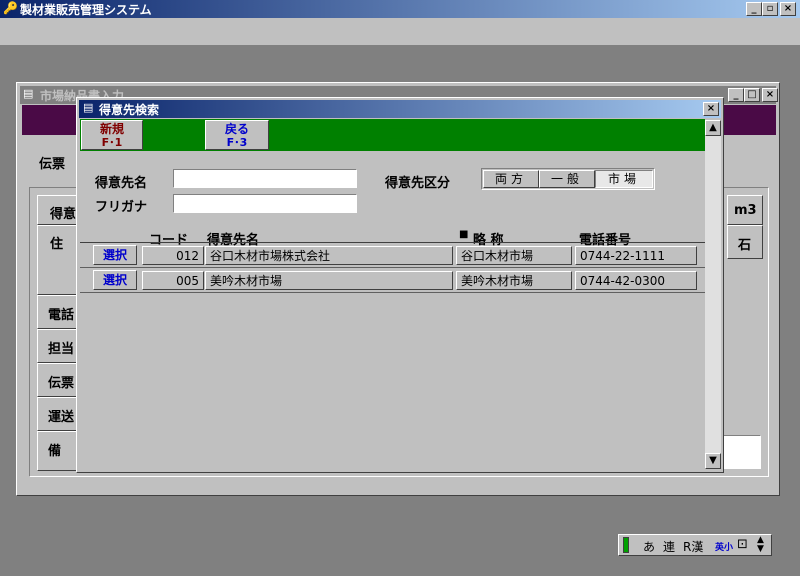 This screenshot has width=800, height=576. I want to click on bg-label-koku-box: 石, so click(745, 242).